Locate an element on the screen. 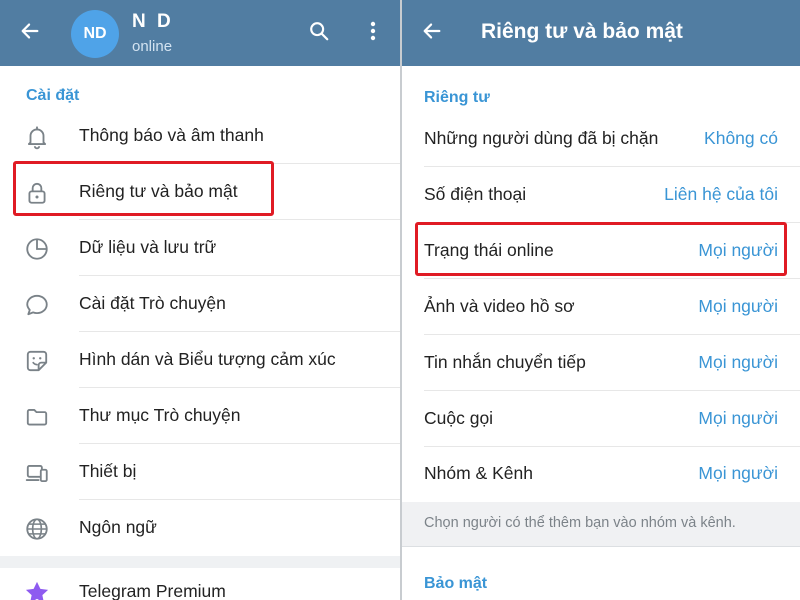  chat-bubble-icon is located at coordinates (37, 305).